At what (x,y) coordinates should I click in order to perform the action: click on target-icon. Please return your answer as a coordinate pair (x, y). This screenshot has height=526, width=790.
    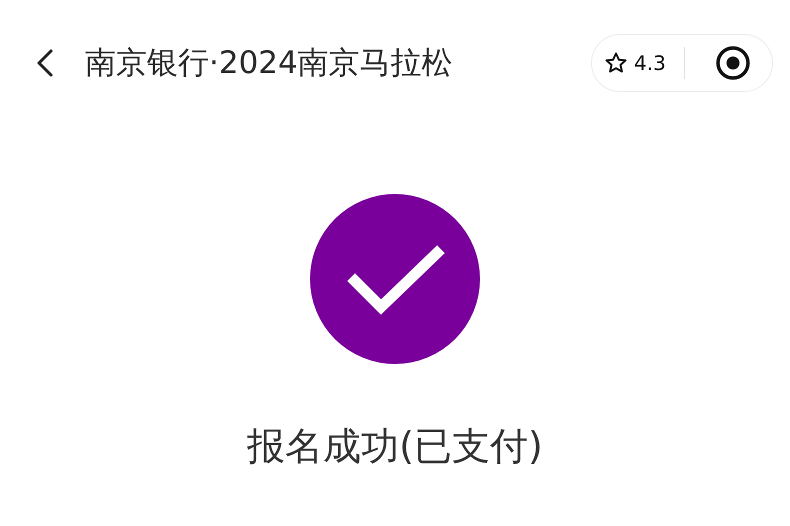
    Looking at the image, I should click on (733, 63).